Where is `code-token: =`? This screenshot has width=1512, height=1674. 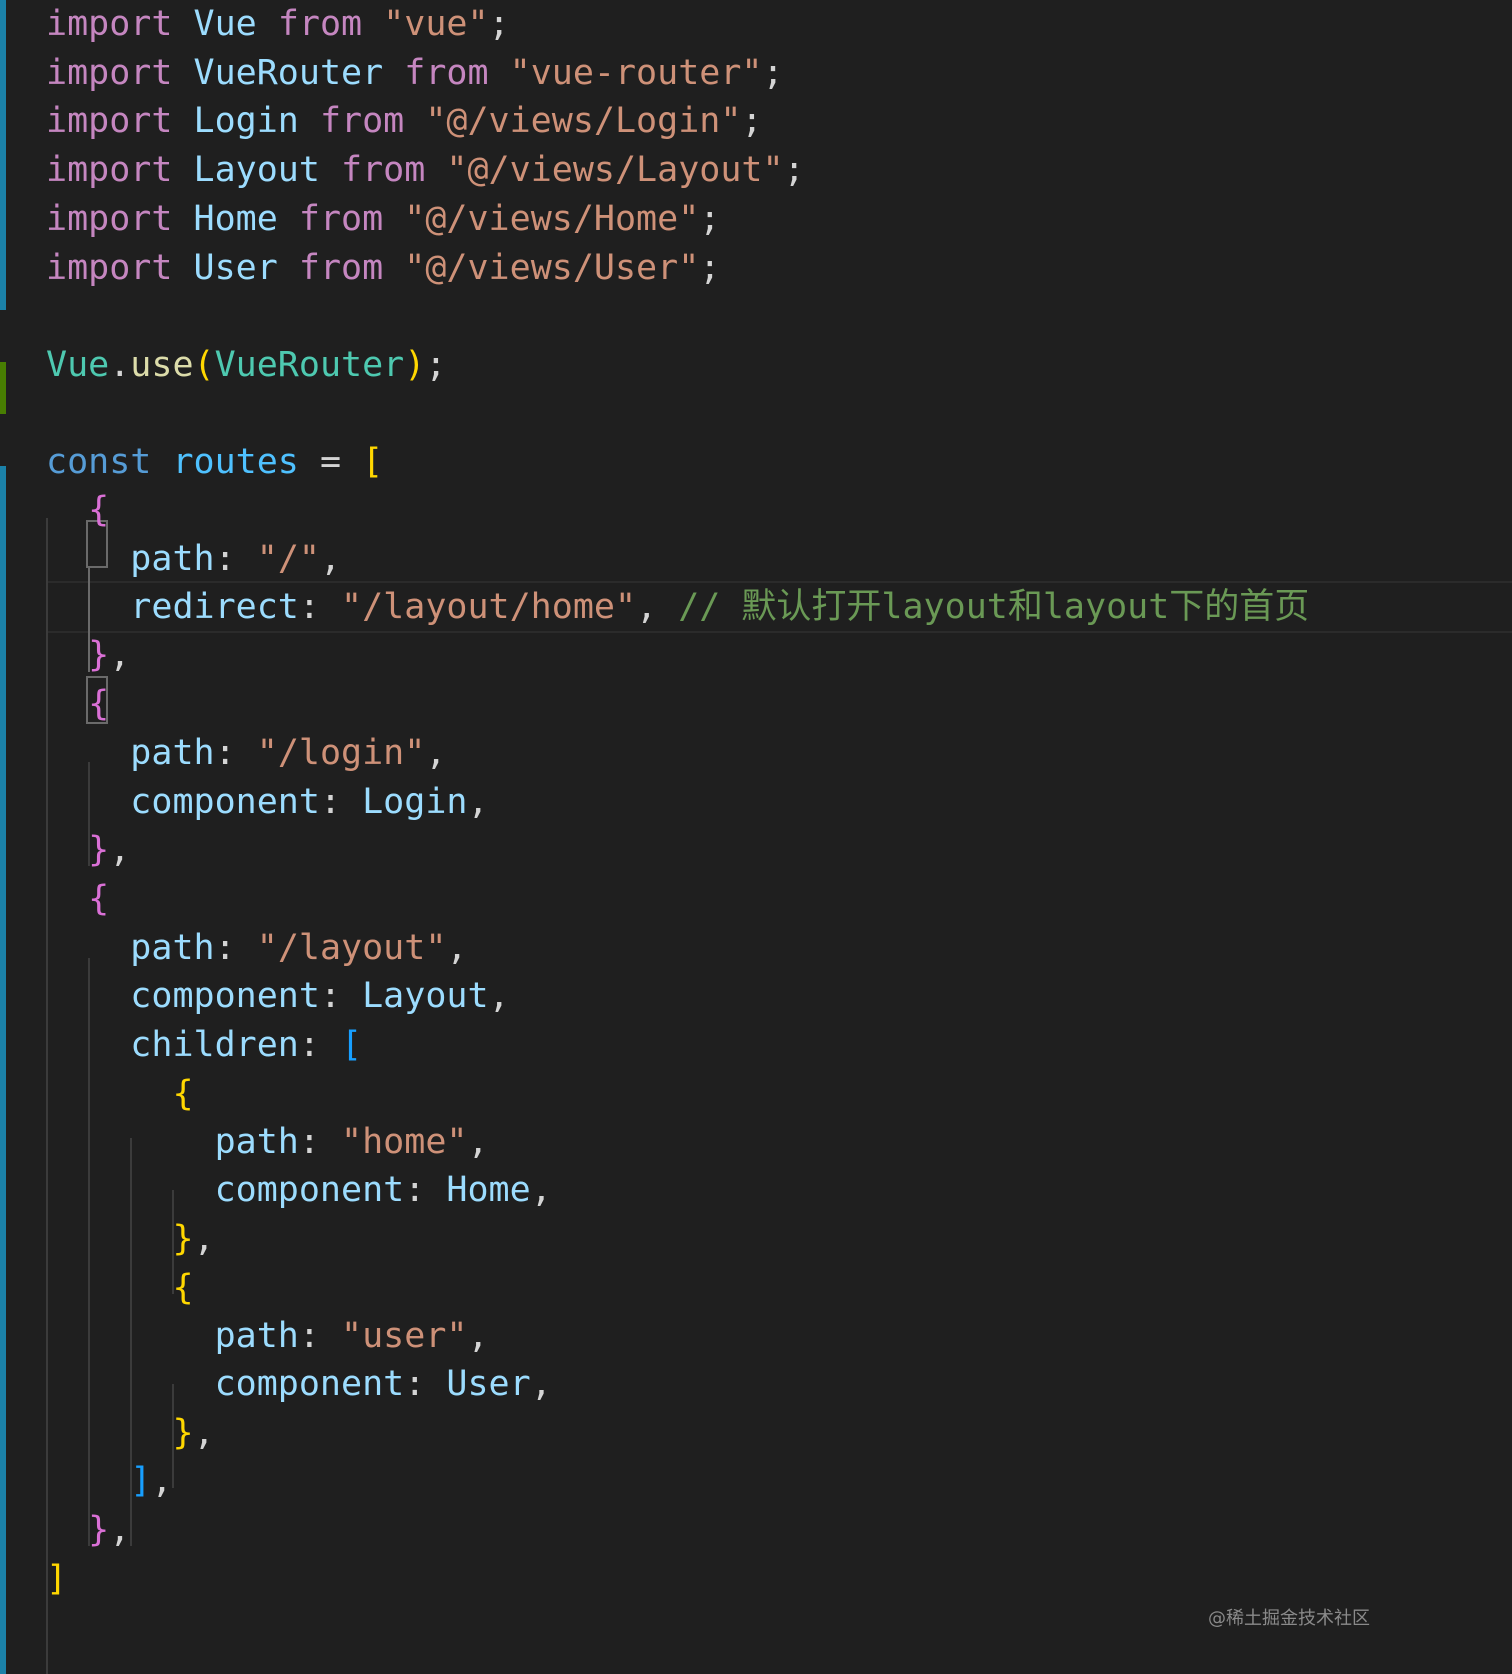 code-token: = is located at coordinates (330, 462).